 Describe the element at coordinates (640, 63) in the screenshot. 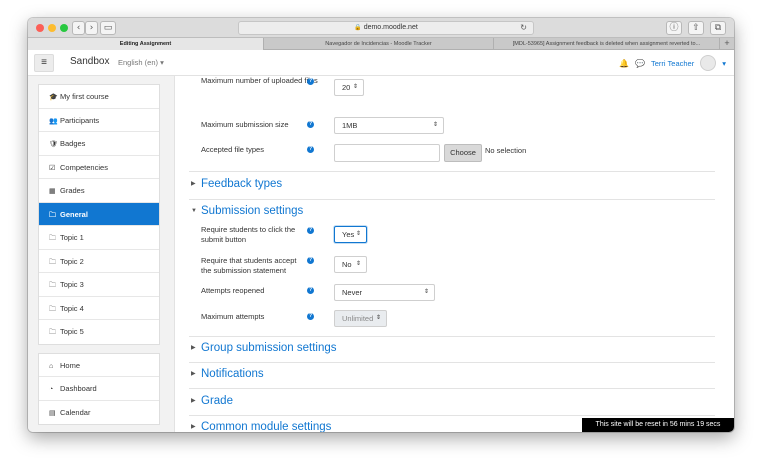

I see `message-icon: 💬` at that location.